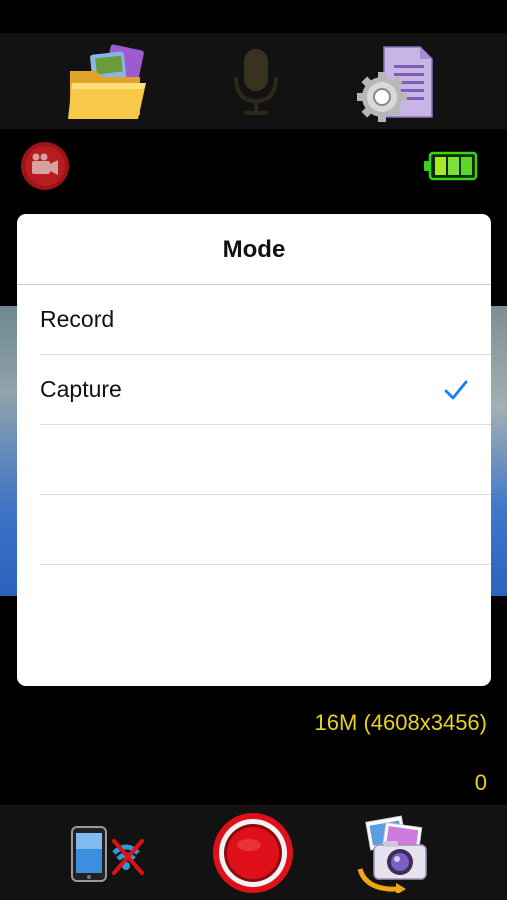  I want to click on folder-gallery-icon, so click(108, 83).